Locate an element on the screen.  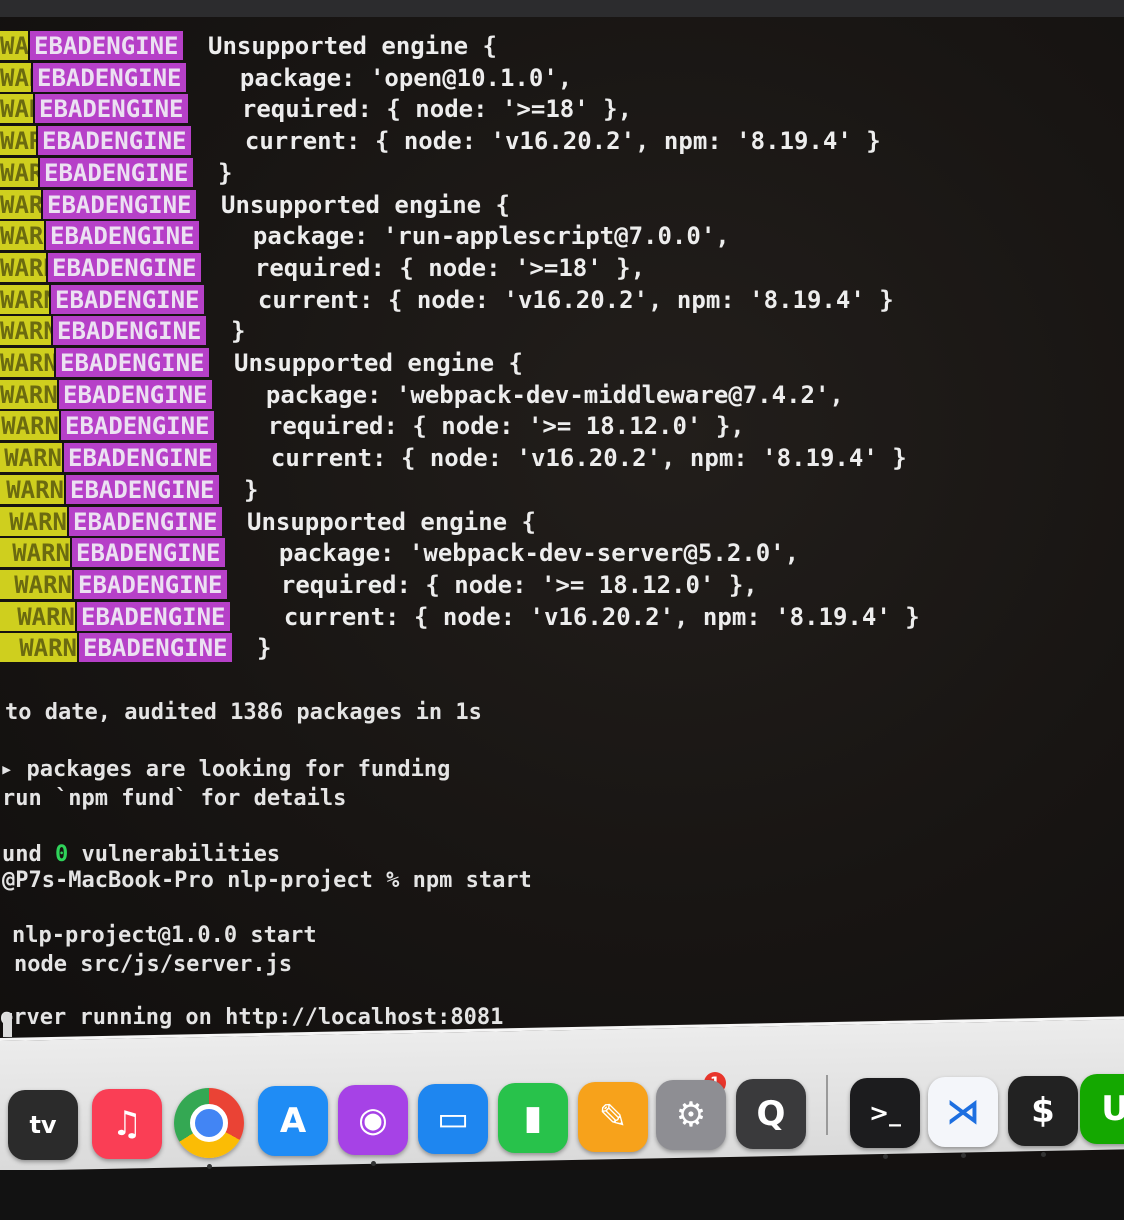
keynote-glyph-icon: ▭ is located at coordinates (453, 1119).